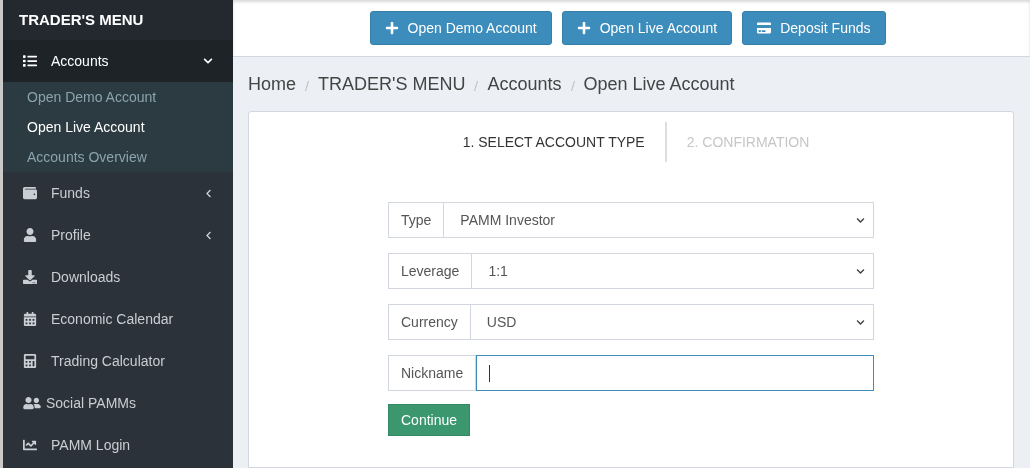 The height and width of the screenshot is (468, 1030). What do you see at coordinates (30, 235) in the screenshot?
I see `user-icon` at bounding box center [30, 235].